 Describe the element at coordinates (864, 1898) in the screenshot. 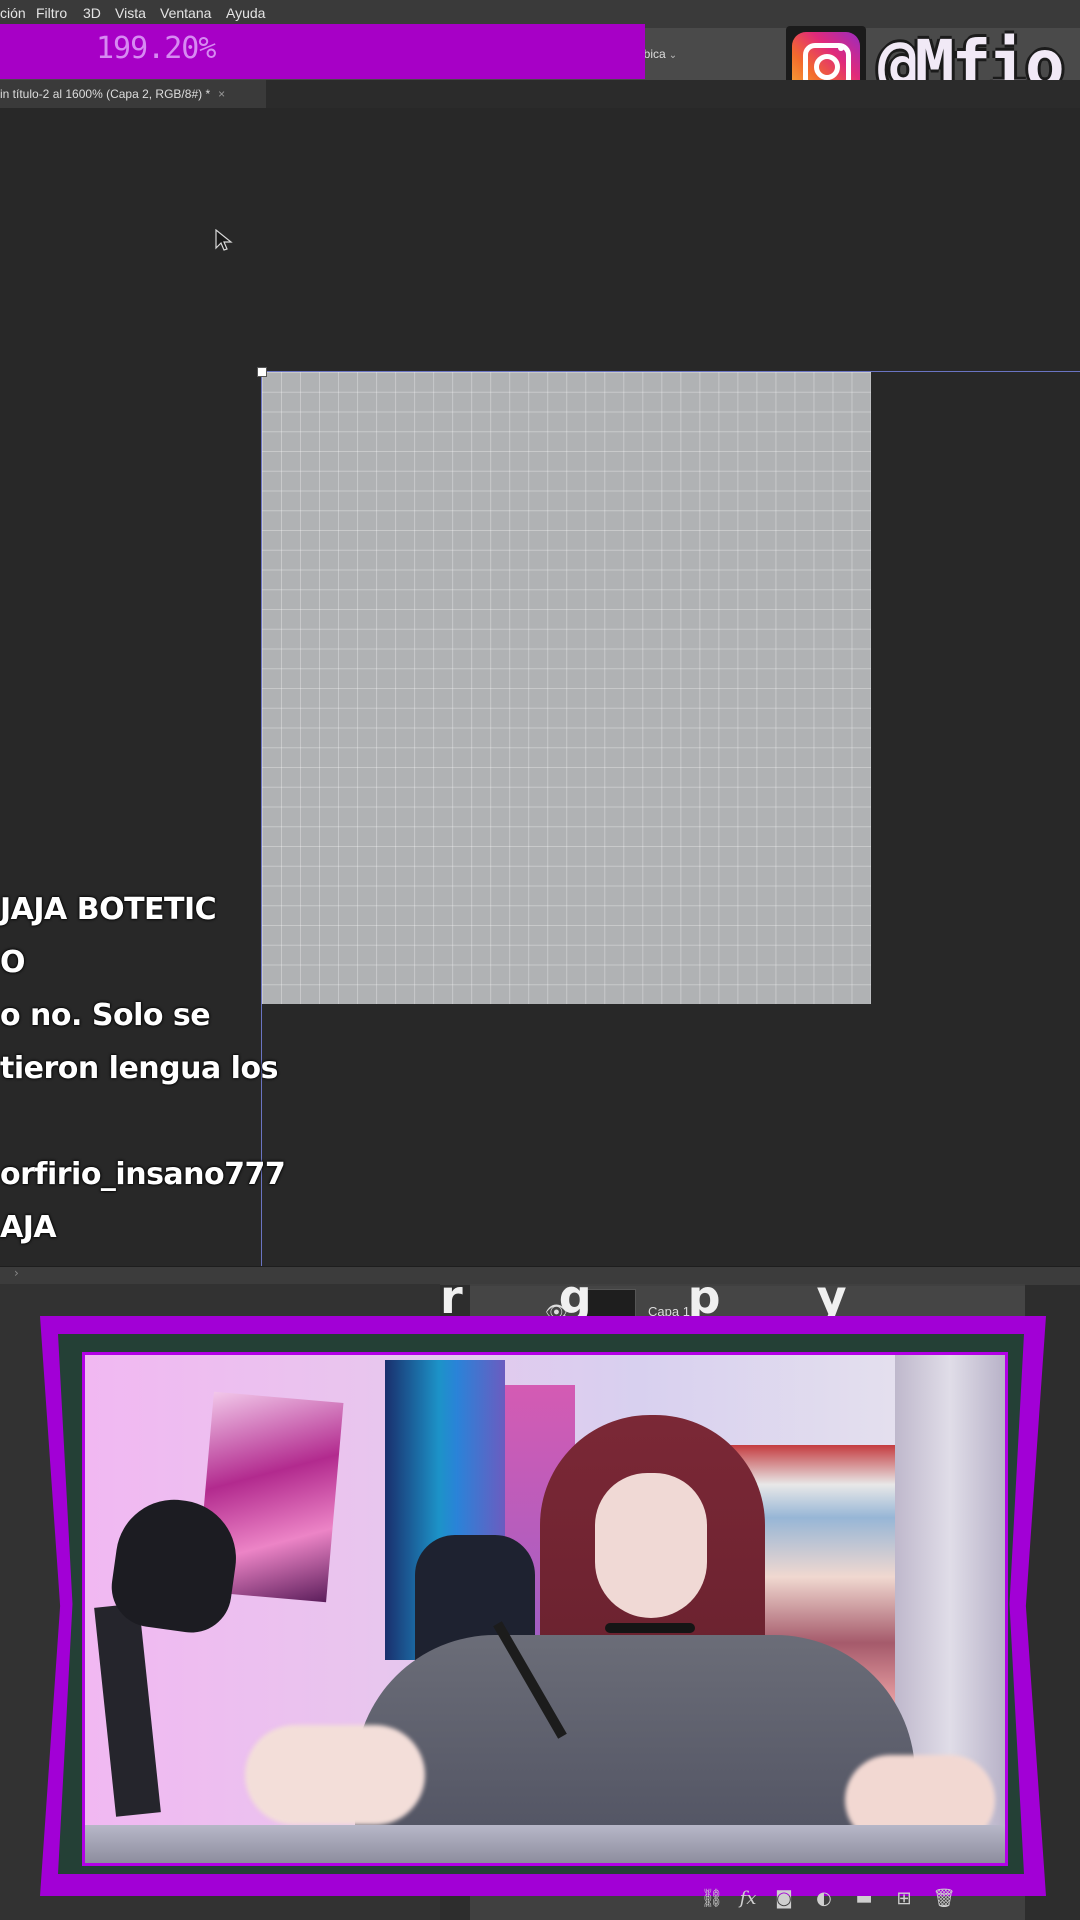

I see `folder-icon: ▬` at that location.